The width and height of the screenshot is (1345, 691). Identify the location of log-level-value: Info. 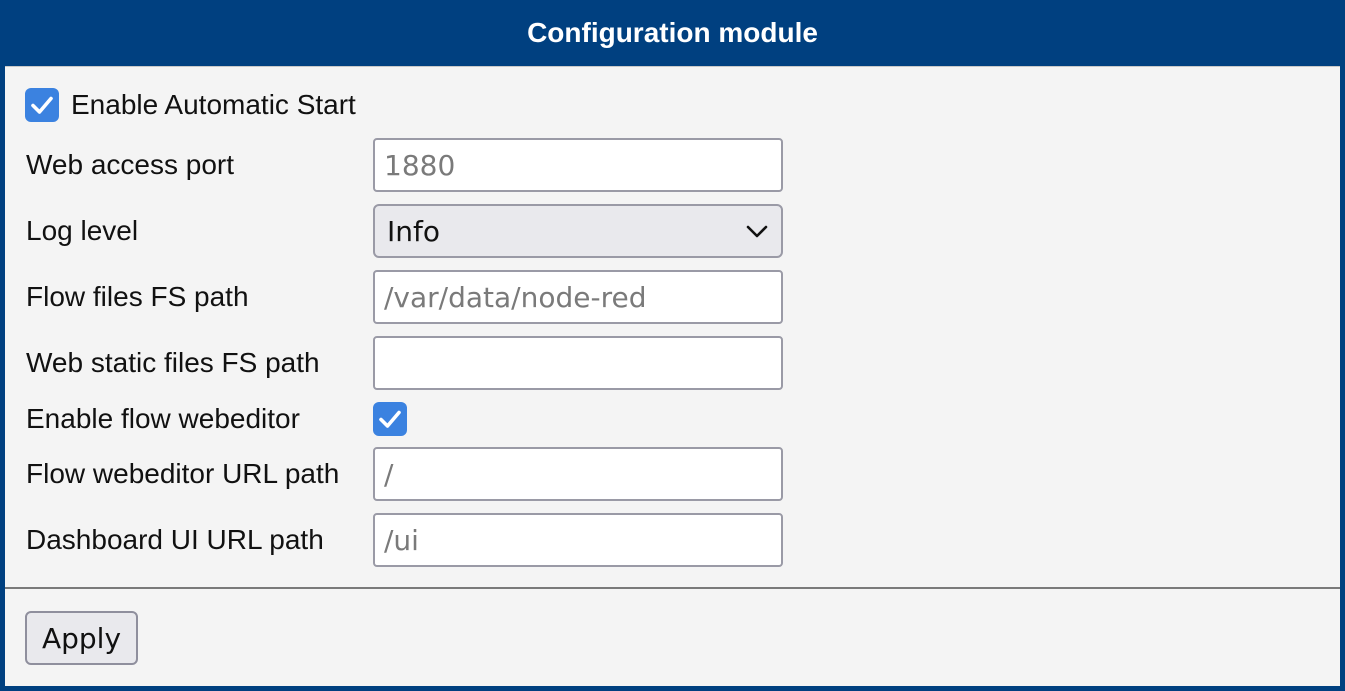
(413, 231).